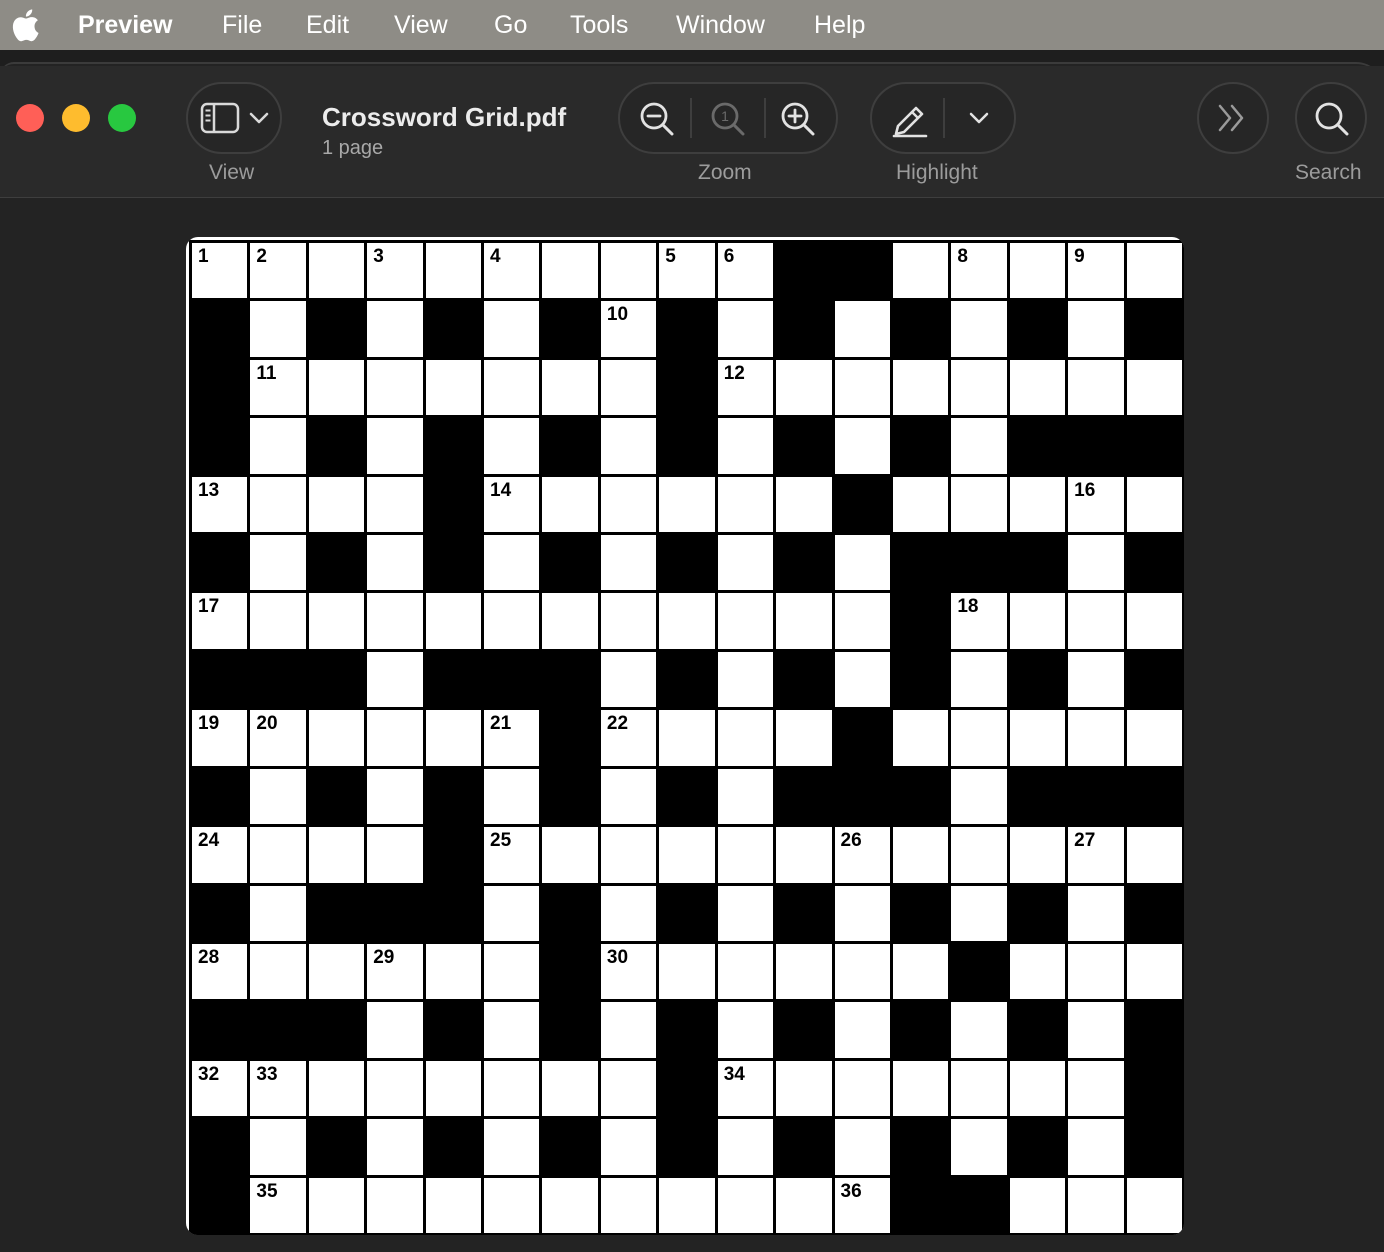 The image size is (1384, 1252). Describe the element at coordinates (220, 271) in the screenshot. I see `crossword-cell: 1` at that location.